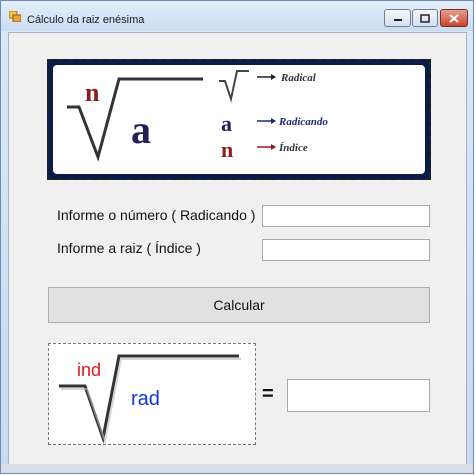 The height and width of the screenshot is (476, 476). What do you see at coordinates (346, 216) in the screenshot?
I see `radicando-input` at bounding box center [346, 216].